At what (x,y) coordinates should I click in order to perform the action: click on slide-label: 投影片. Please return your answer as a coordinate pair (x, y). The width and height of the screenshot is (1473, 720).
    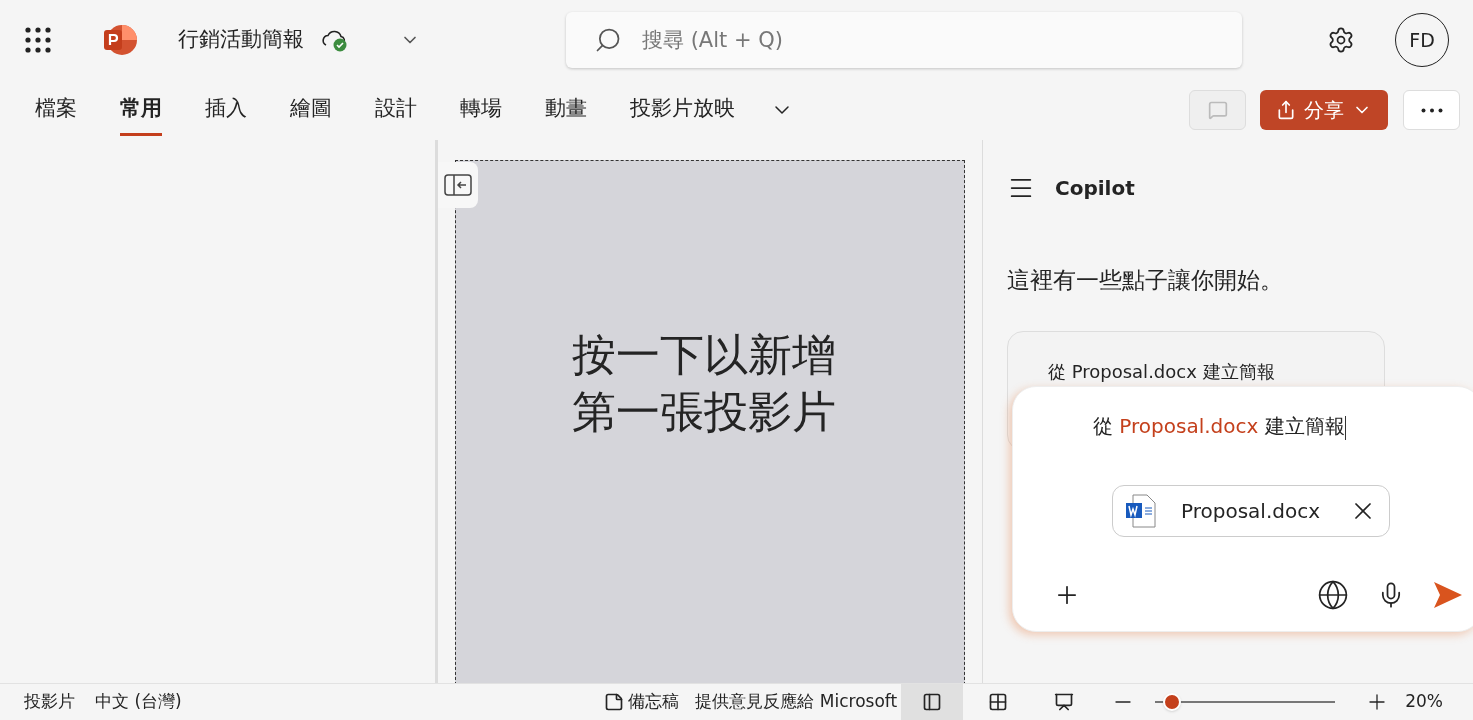
    Looking at the image, I should click on (49, 702).